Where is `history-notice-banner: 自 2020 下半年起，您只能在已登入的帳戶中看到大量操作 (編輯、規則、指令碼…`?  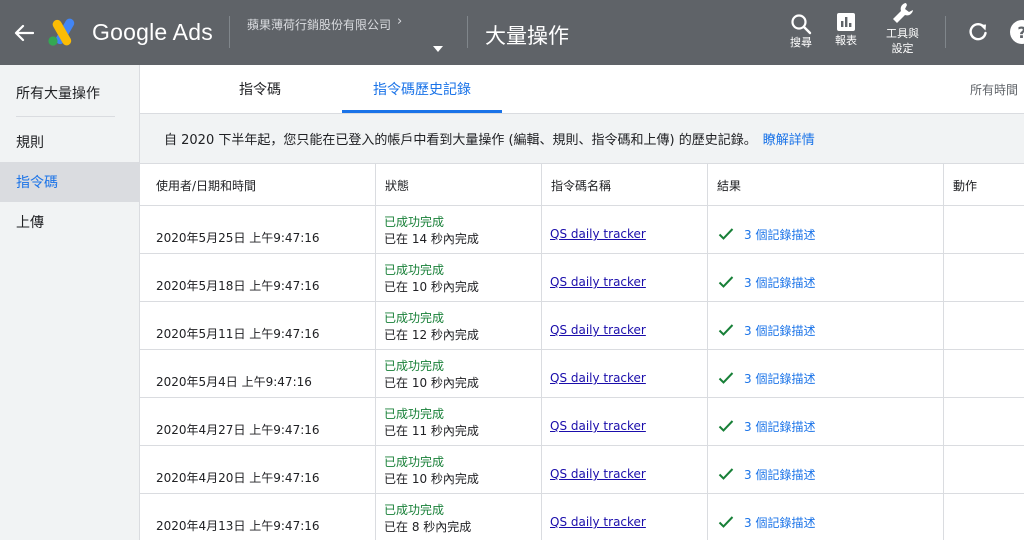 history-notice-banner: 自 2020 下半年起，您只能在已登入的帳戶中看到大量操作 (編輯、規則、指令碼… is located at coordinates (582, 139).